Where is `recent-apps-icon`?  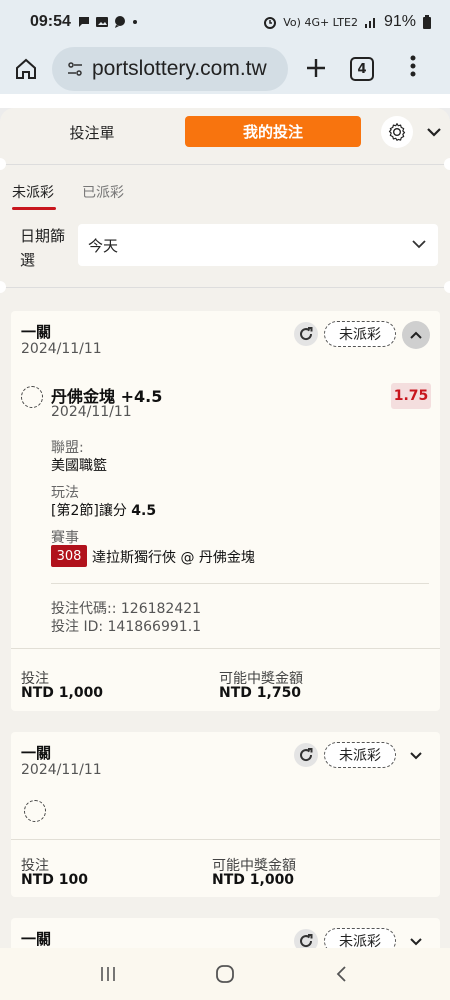
recent-apps-icon is located at coordinates (108, 974).